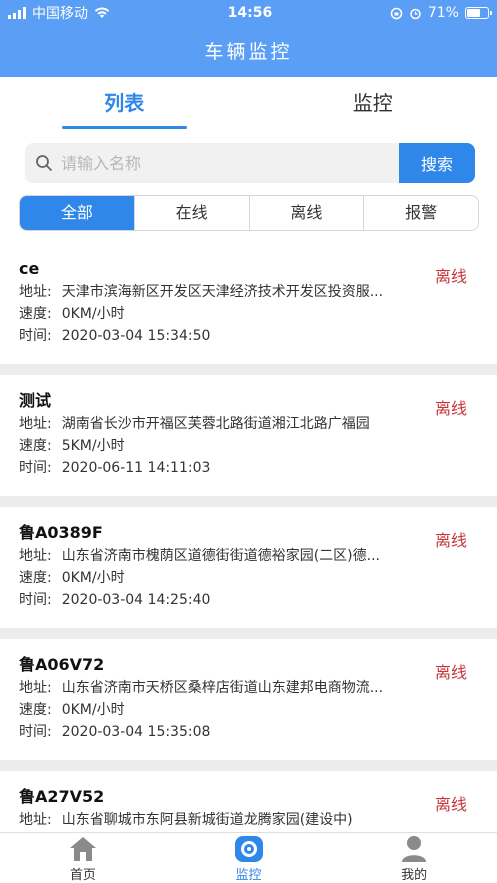 The image size is (497, 883). What do you see at coordinates (373, 104) in the screenshot?
I see `tab-monitor: 监控` at bounding box center [373, 104].